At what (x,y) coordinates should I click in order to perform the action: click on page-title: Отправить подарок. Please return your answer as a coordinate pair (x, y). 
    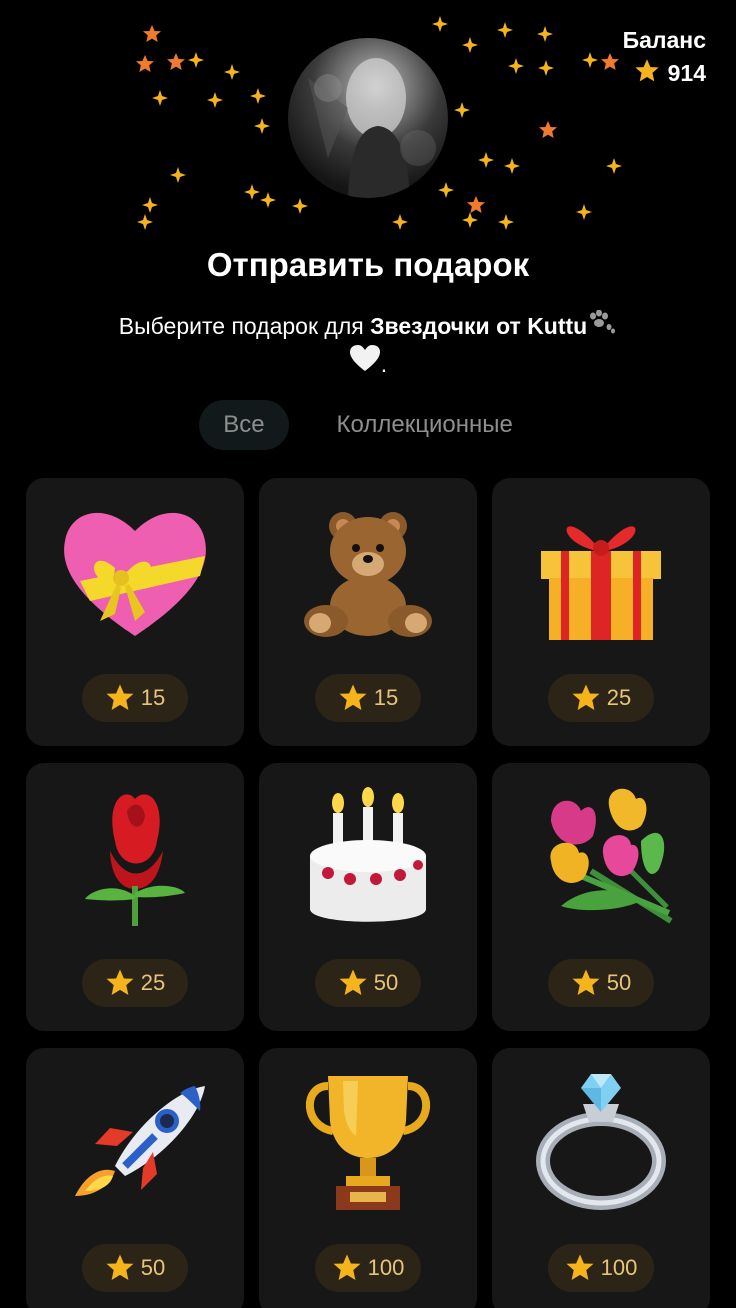
    Looking at the image, I should click on (368, 264).